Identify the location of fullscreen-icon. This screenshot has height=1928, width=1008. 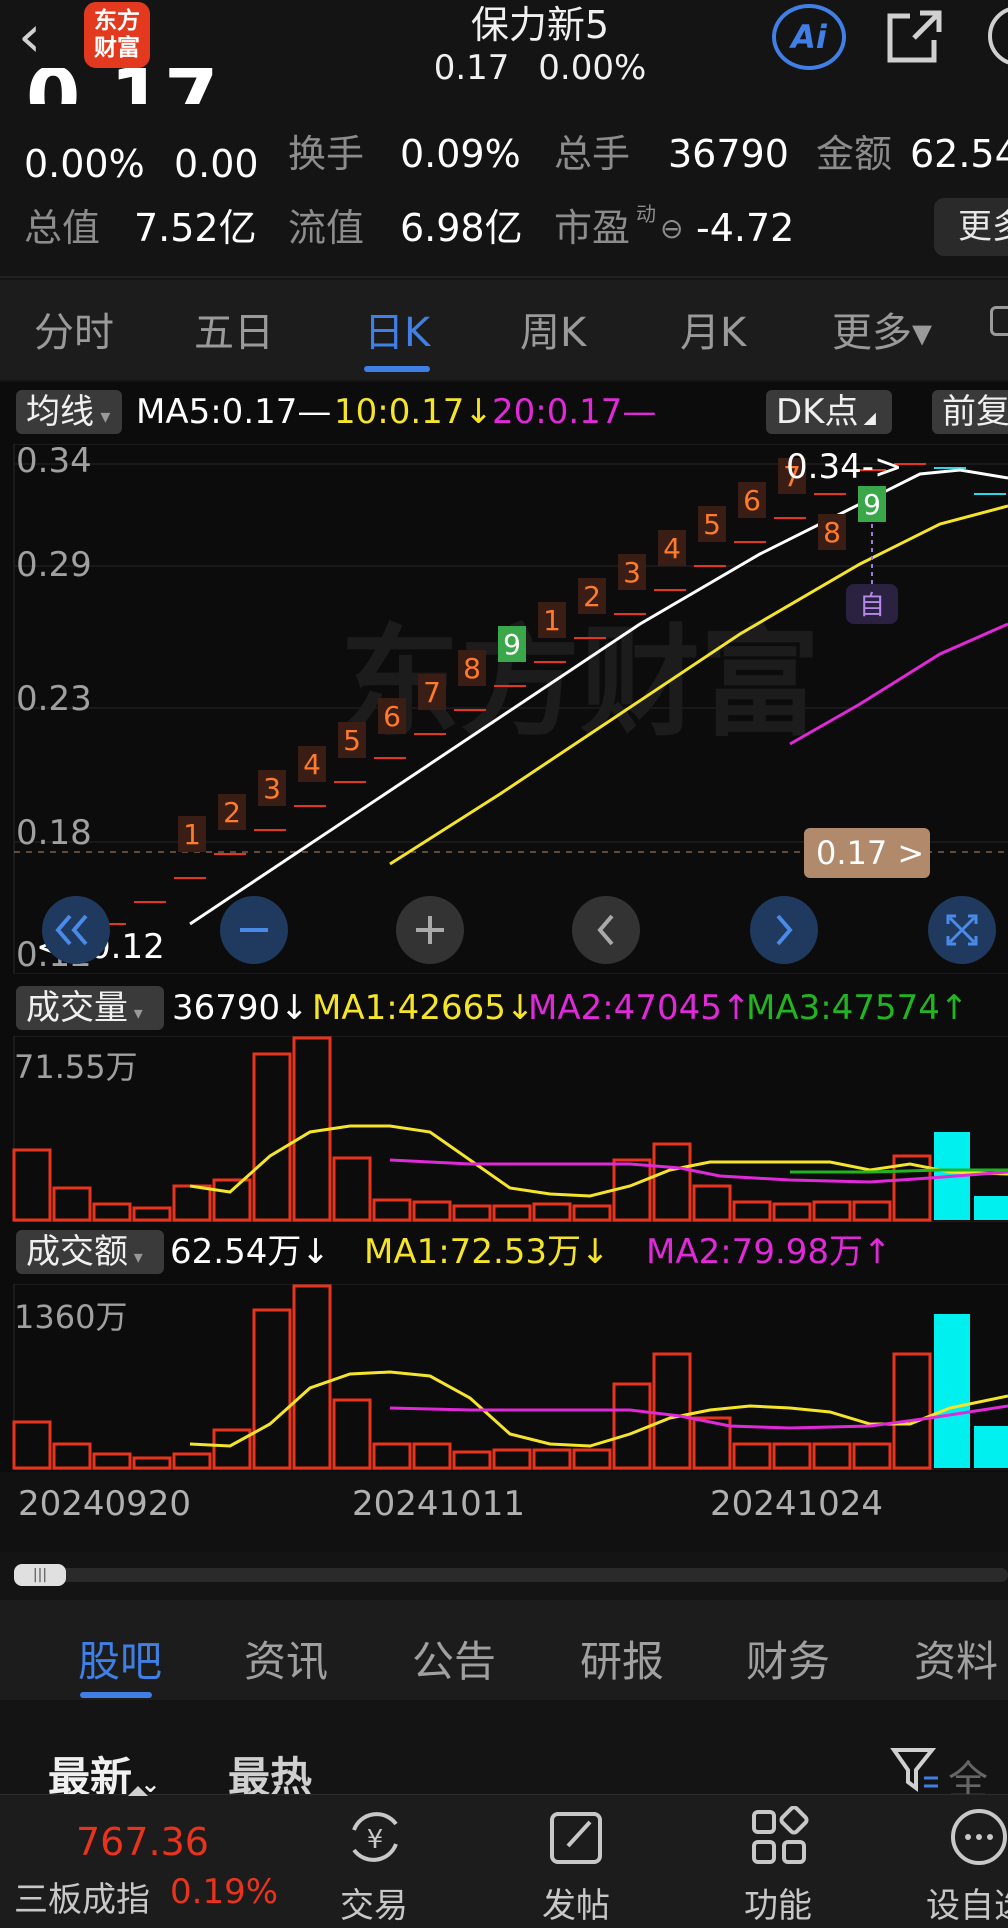
(962, 930).